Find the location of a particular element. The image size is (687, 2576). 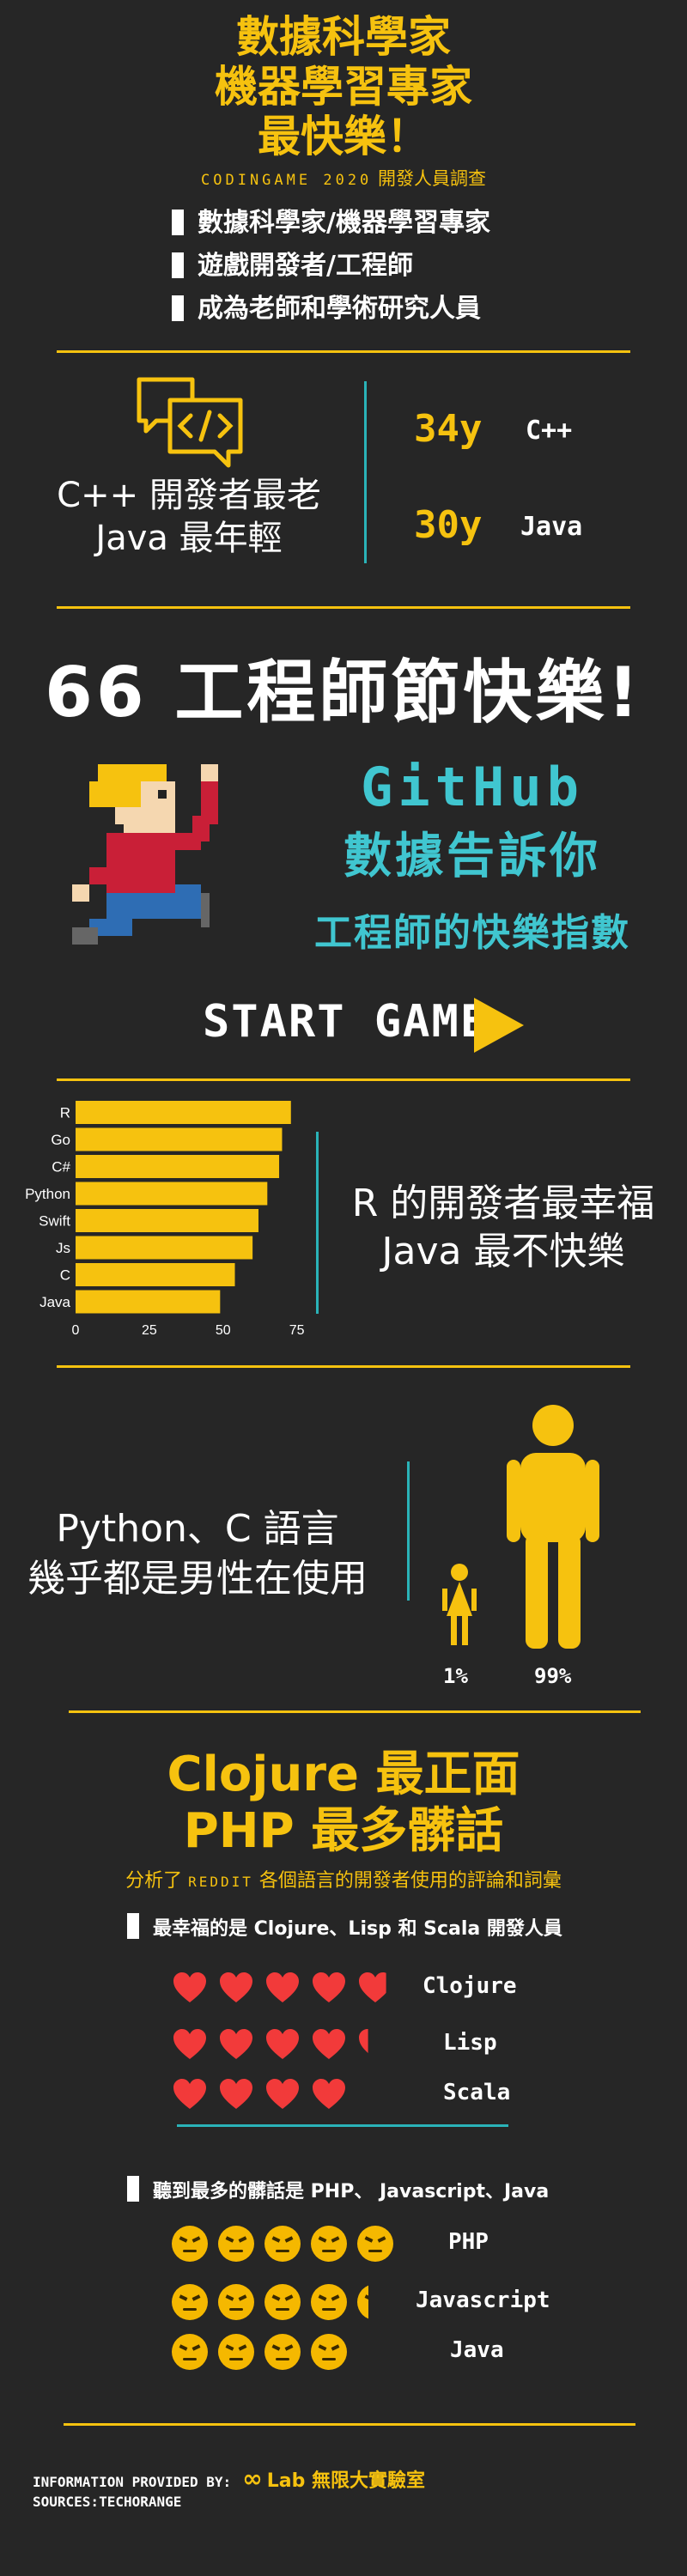

subtitle-post: 各個語言的開發者使用的評論和詞彙 is located at coordinates (410, 1881).